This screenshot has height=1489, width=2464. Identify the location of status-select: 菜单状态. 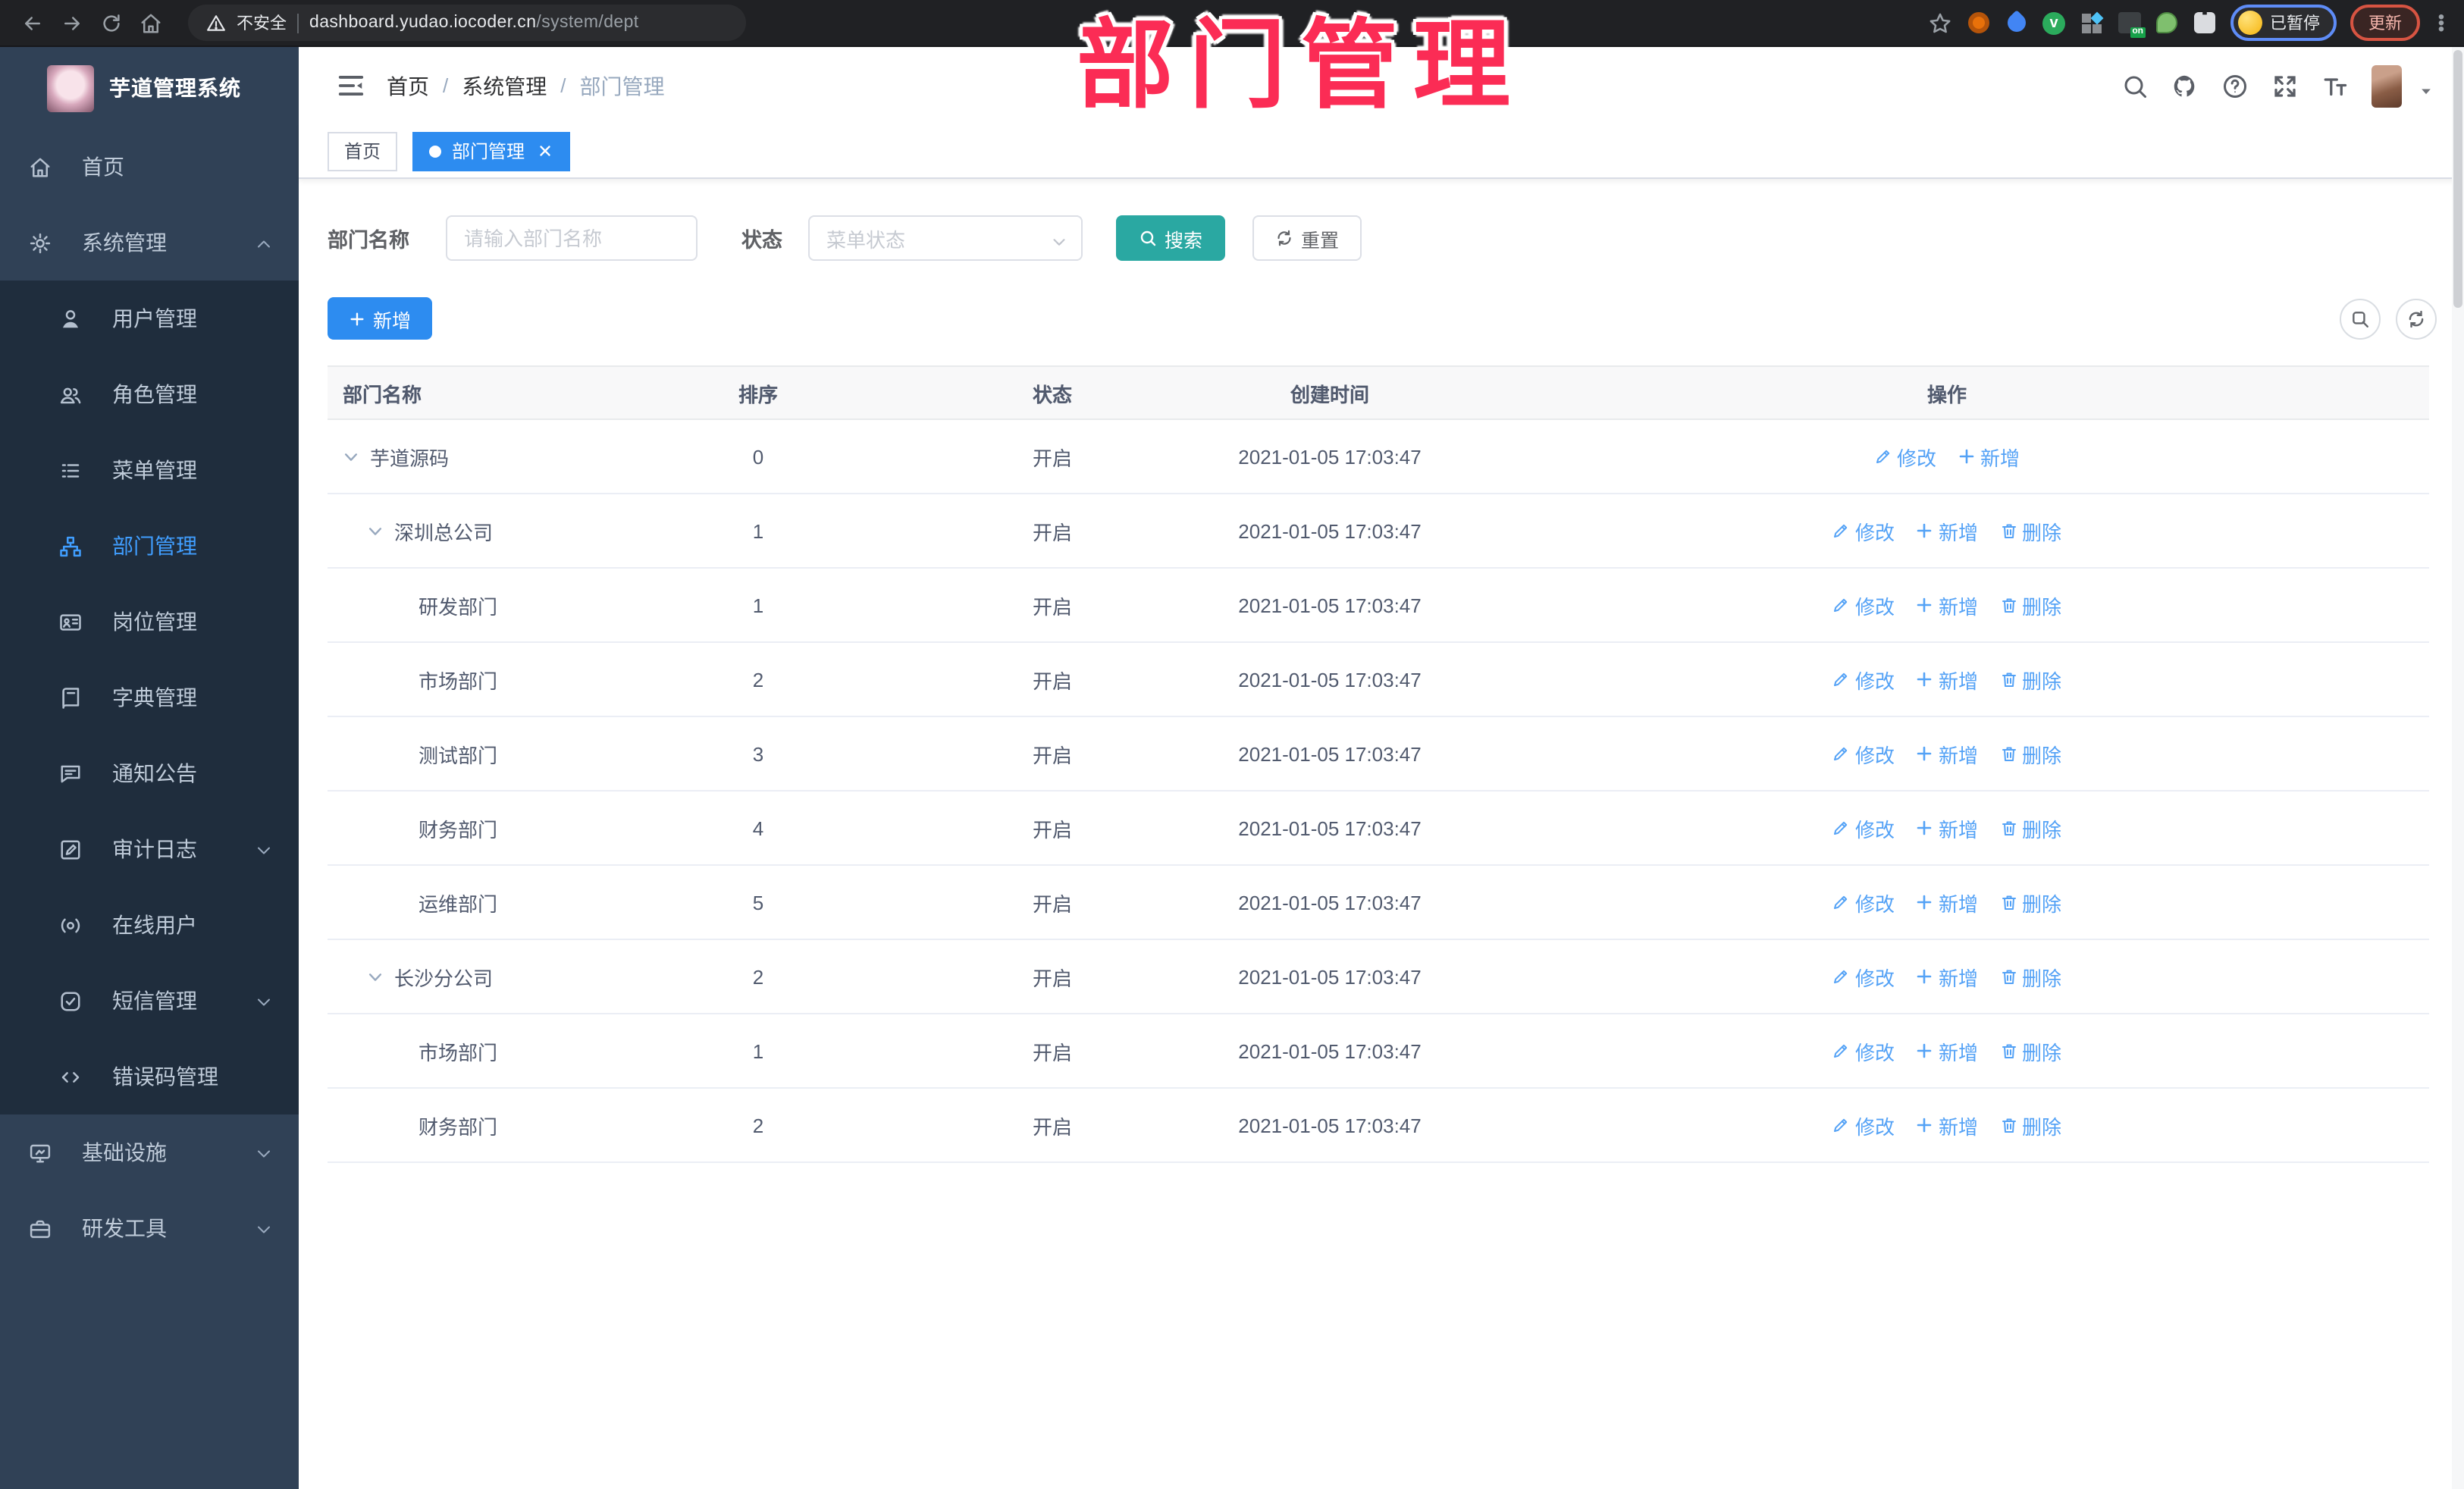
(946, 238).